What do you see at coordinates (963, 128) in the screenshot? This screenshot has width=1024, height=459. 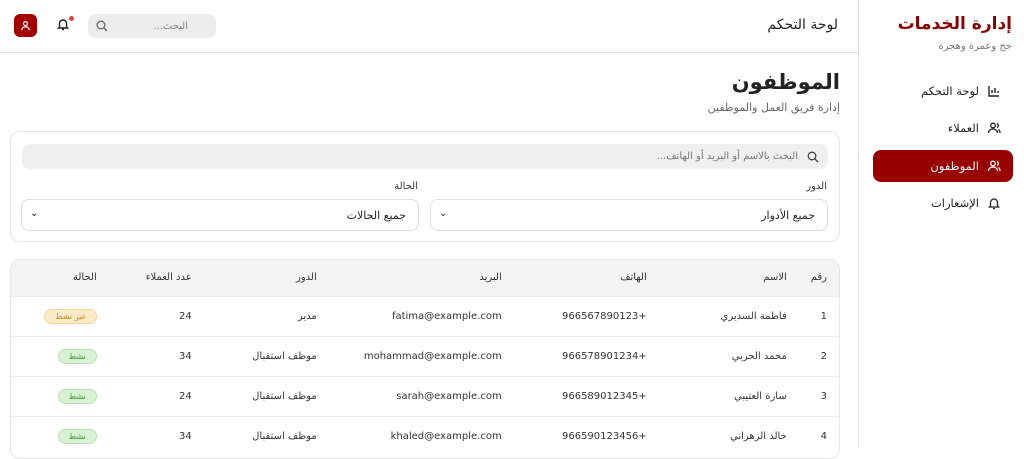 I see `sidebar-item-label: العملاء` at bounding box center [963, 128].